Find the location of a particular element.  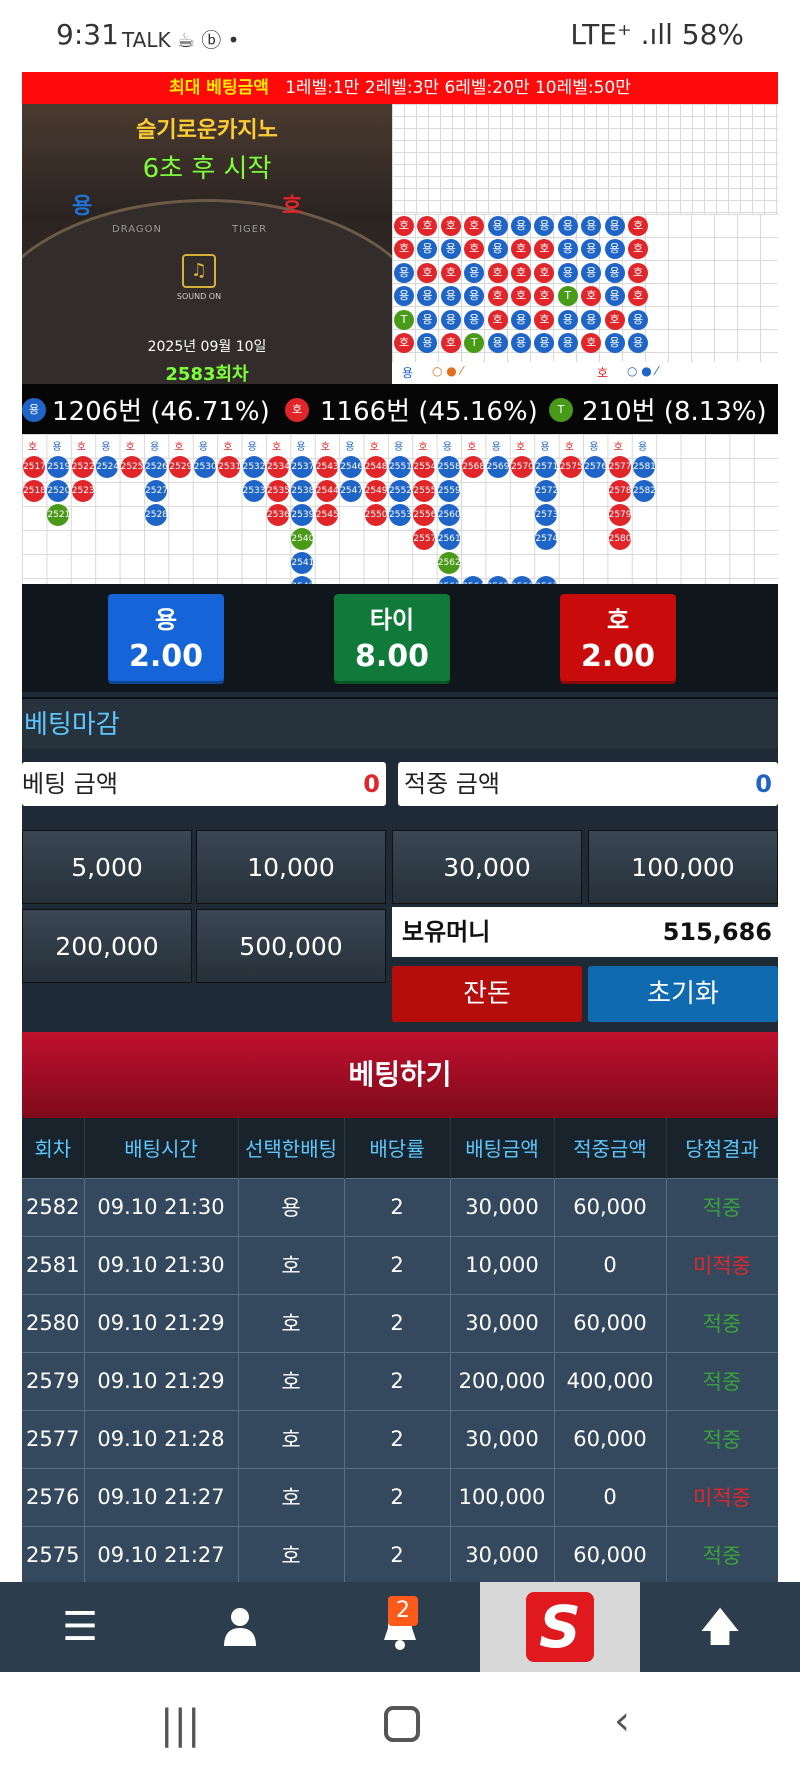

big-road-cell: 2521 is located at coordinates (58, 515).